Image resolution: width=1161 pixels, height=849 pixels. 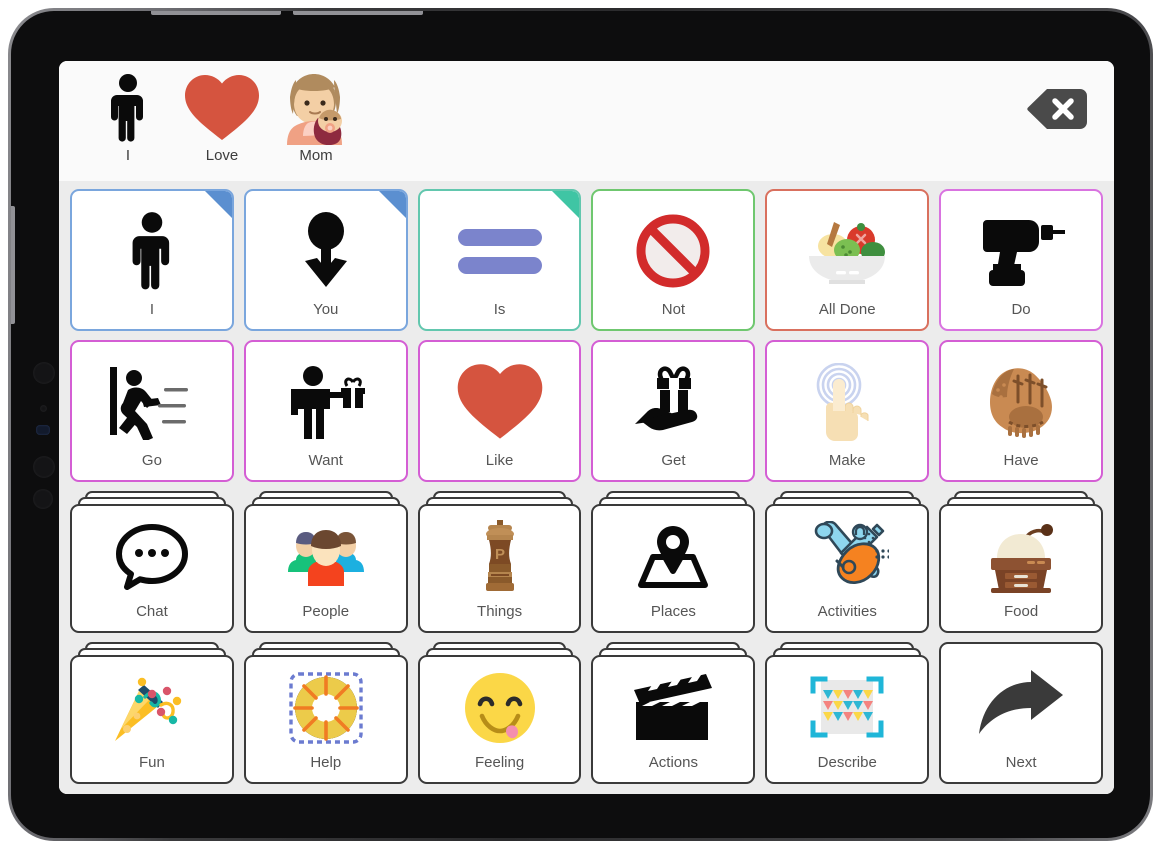 I want to click on tile-chat: Chat, so click(x=152, y=562).